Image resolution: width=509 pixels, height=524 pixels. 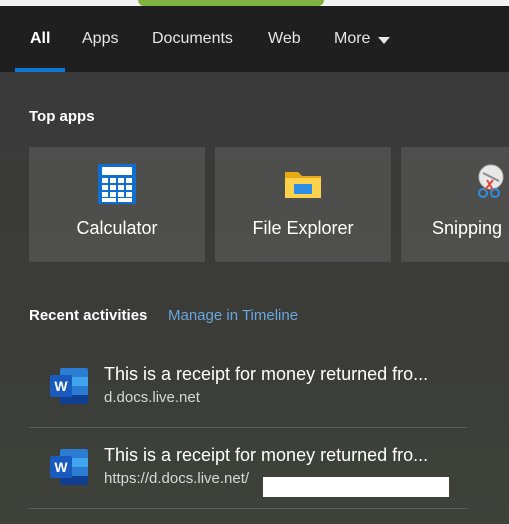 I want to click on recent-item-source: d.docs.live.net, so click(x=152, y=397).